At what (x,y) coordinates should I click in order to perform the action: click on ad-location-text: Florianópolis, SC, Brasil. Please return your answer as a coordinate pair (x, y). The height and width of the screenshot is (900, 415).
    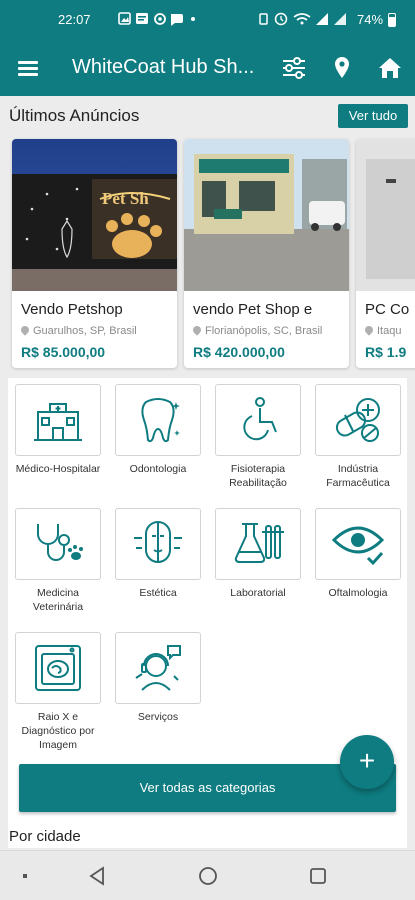
    Looking at the image, I should click on (264, 331).